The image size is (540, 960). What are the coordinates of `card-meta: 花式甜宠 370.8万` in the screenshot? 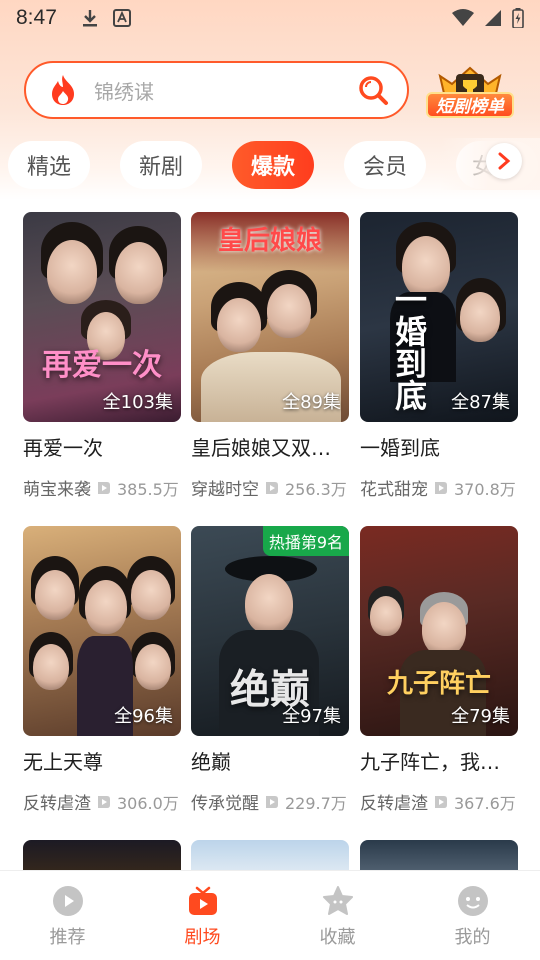 It's located at (439, 488).